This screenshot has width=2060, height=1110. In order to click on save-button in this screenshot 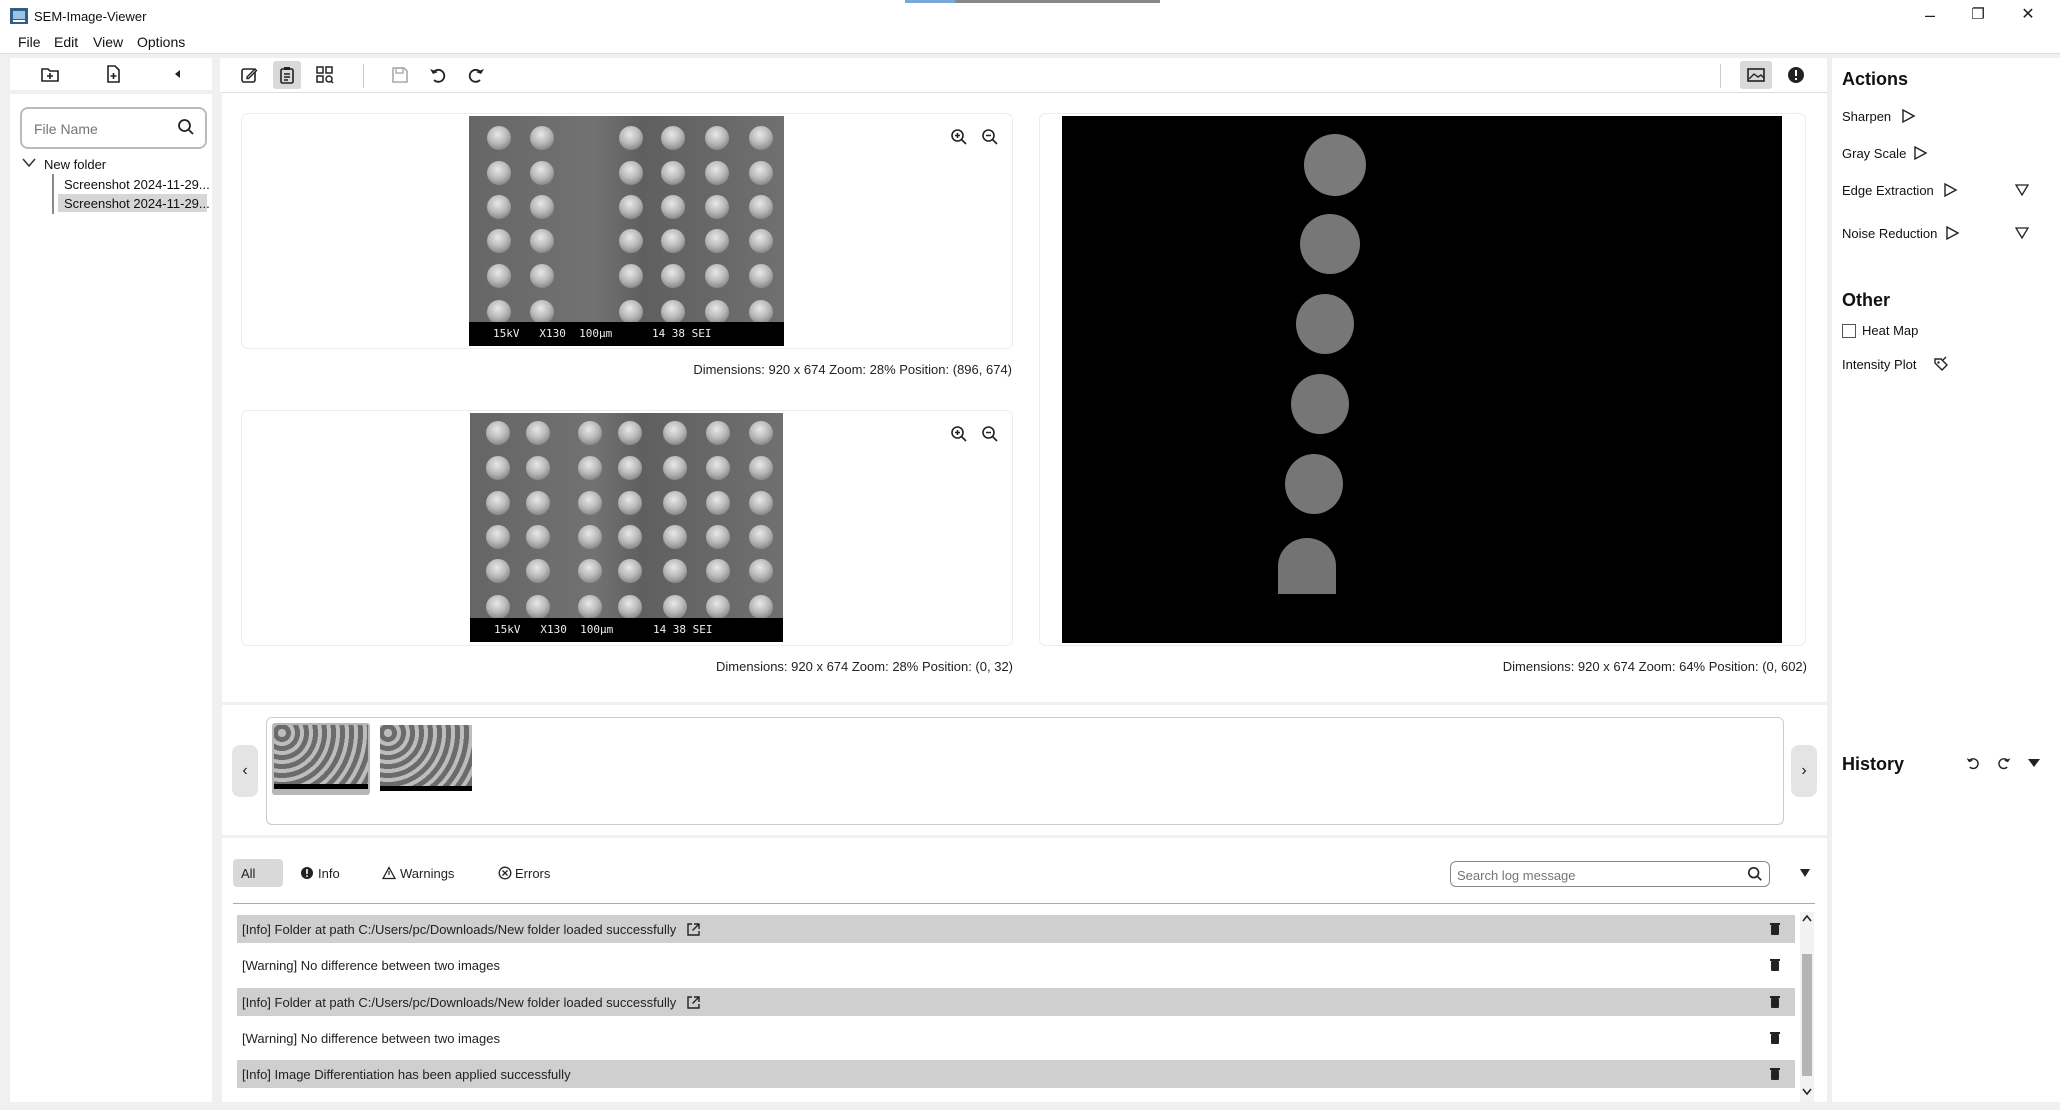, I will do `click(400, 75)`.